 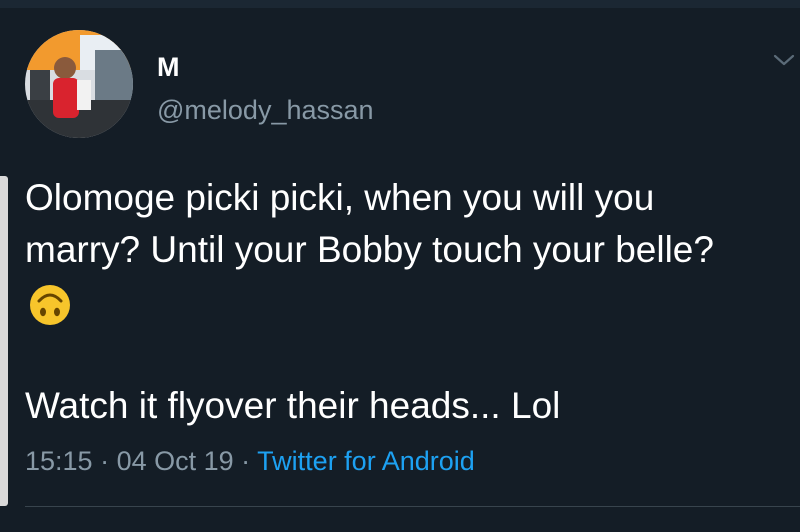 I want to click on scrollbar, so click(x=4, y=341).